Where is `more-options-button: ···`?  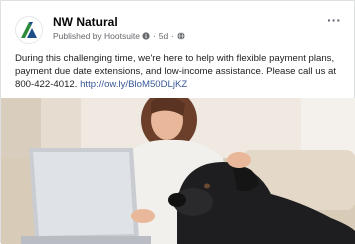
more-options-button: ··· is located at coordinates (334, 20).